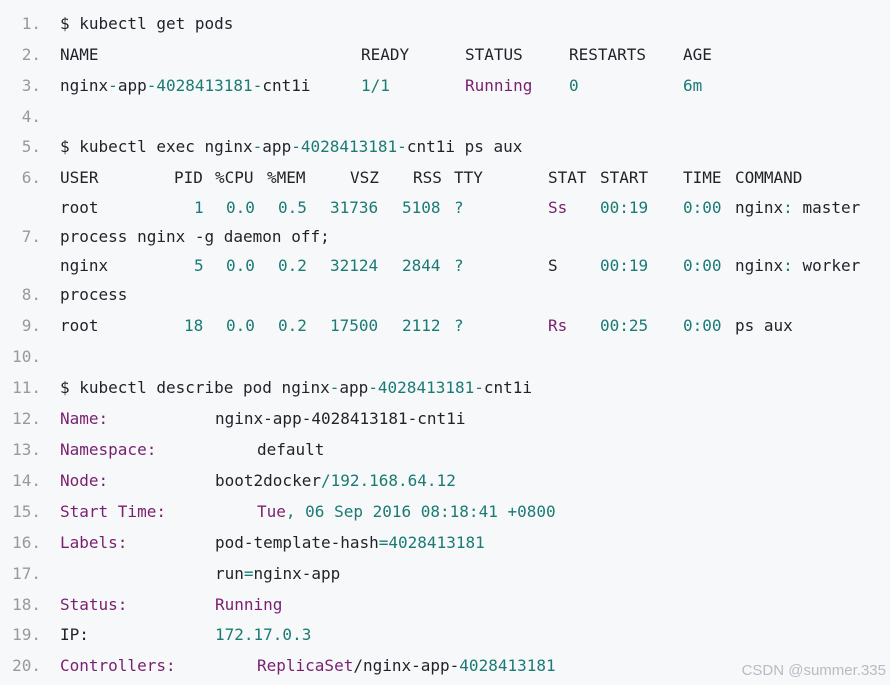 The width and height of the screenshot is (890, 685). I want to click on ps-row-command: ps aux, so click(764, 325).